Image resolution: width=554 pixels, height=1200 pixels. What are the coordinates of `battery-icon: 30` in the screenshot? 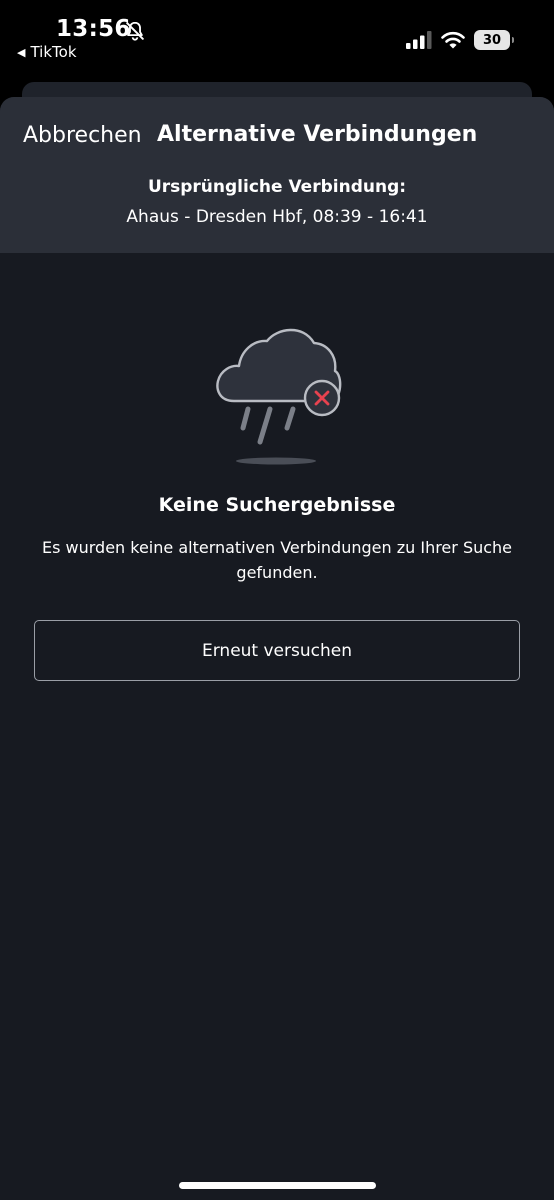 It's located at (494, 40).